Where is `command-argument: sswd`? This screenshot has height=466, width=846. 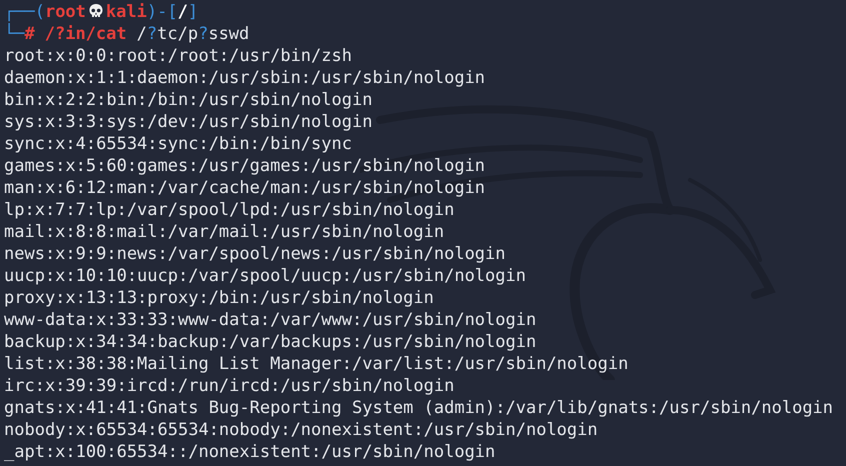
command-argument: sswd is located at coordinates (229, 34).